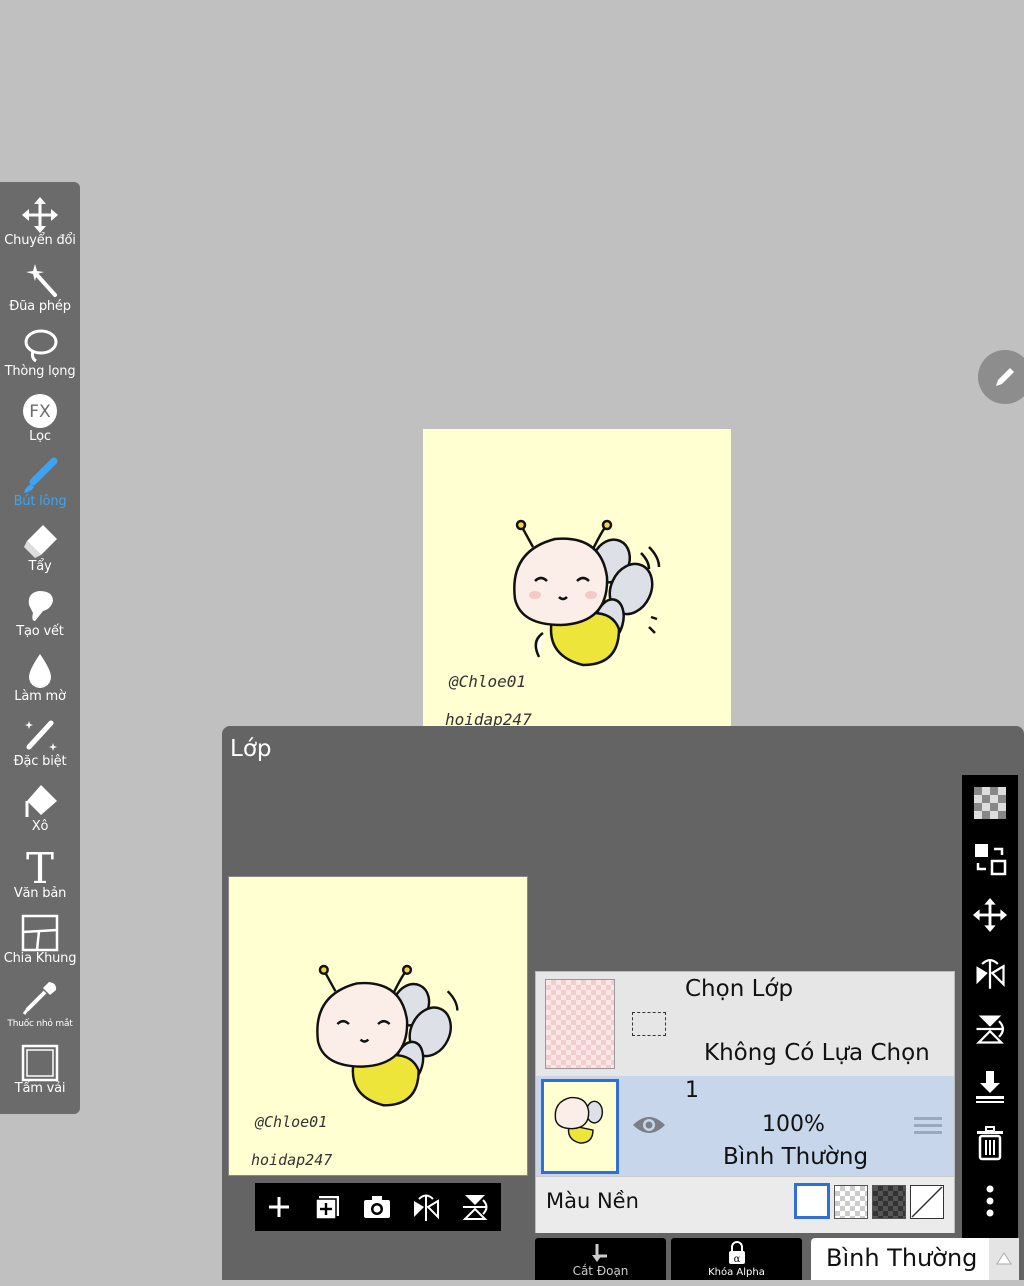  I want to click on more-vertical-icon, so click(990, 1201).